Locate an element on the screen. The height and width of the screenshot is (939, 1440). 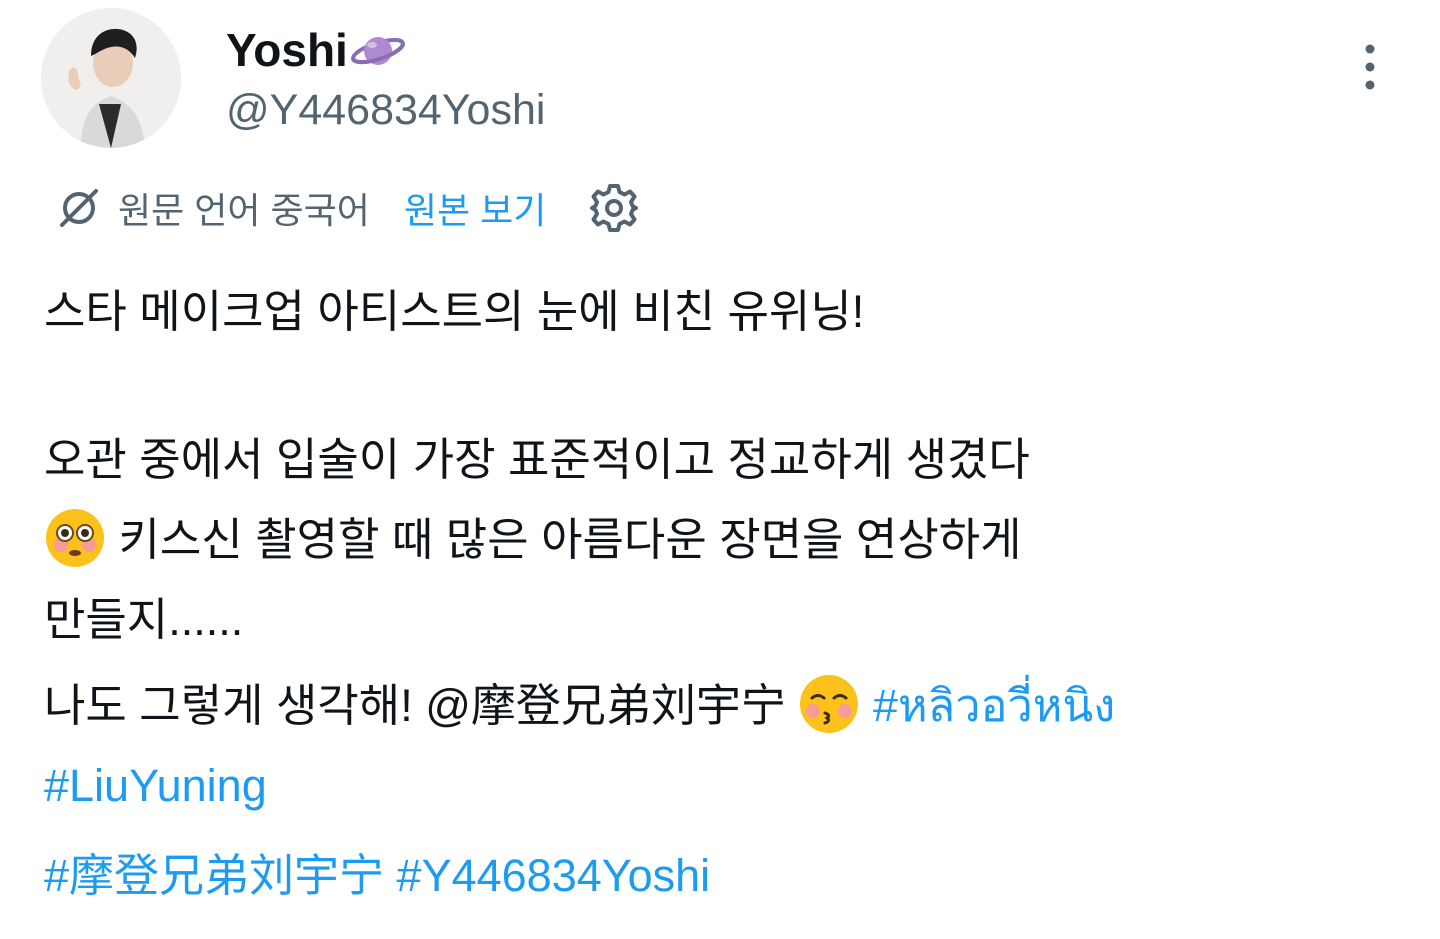
tweet-line-3-text: 키스신 촬영할 때 많은 아름다운 장면을 연상하게 is located at coordinates (564, 539).